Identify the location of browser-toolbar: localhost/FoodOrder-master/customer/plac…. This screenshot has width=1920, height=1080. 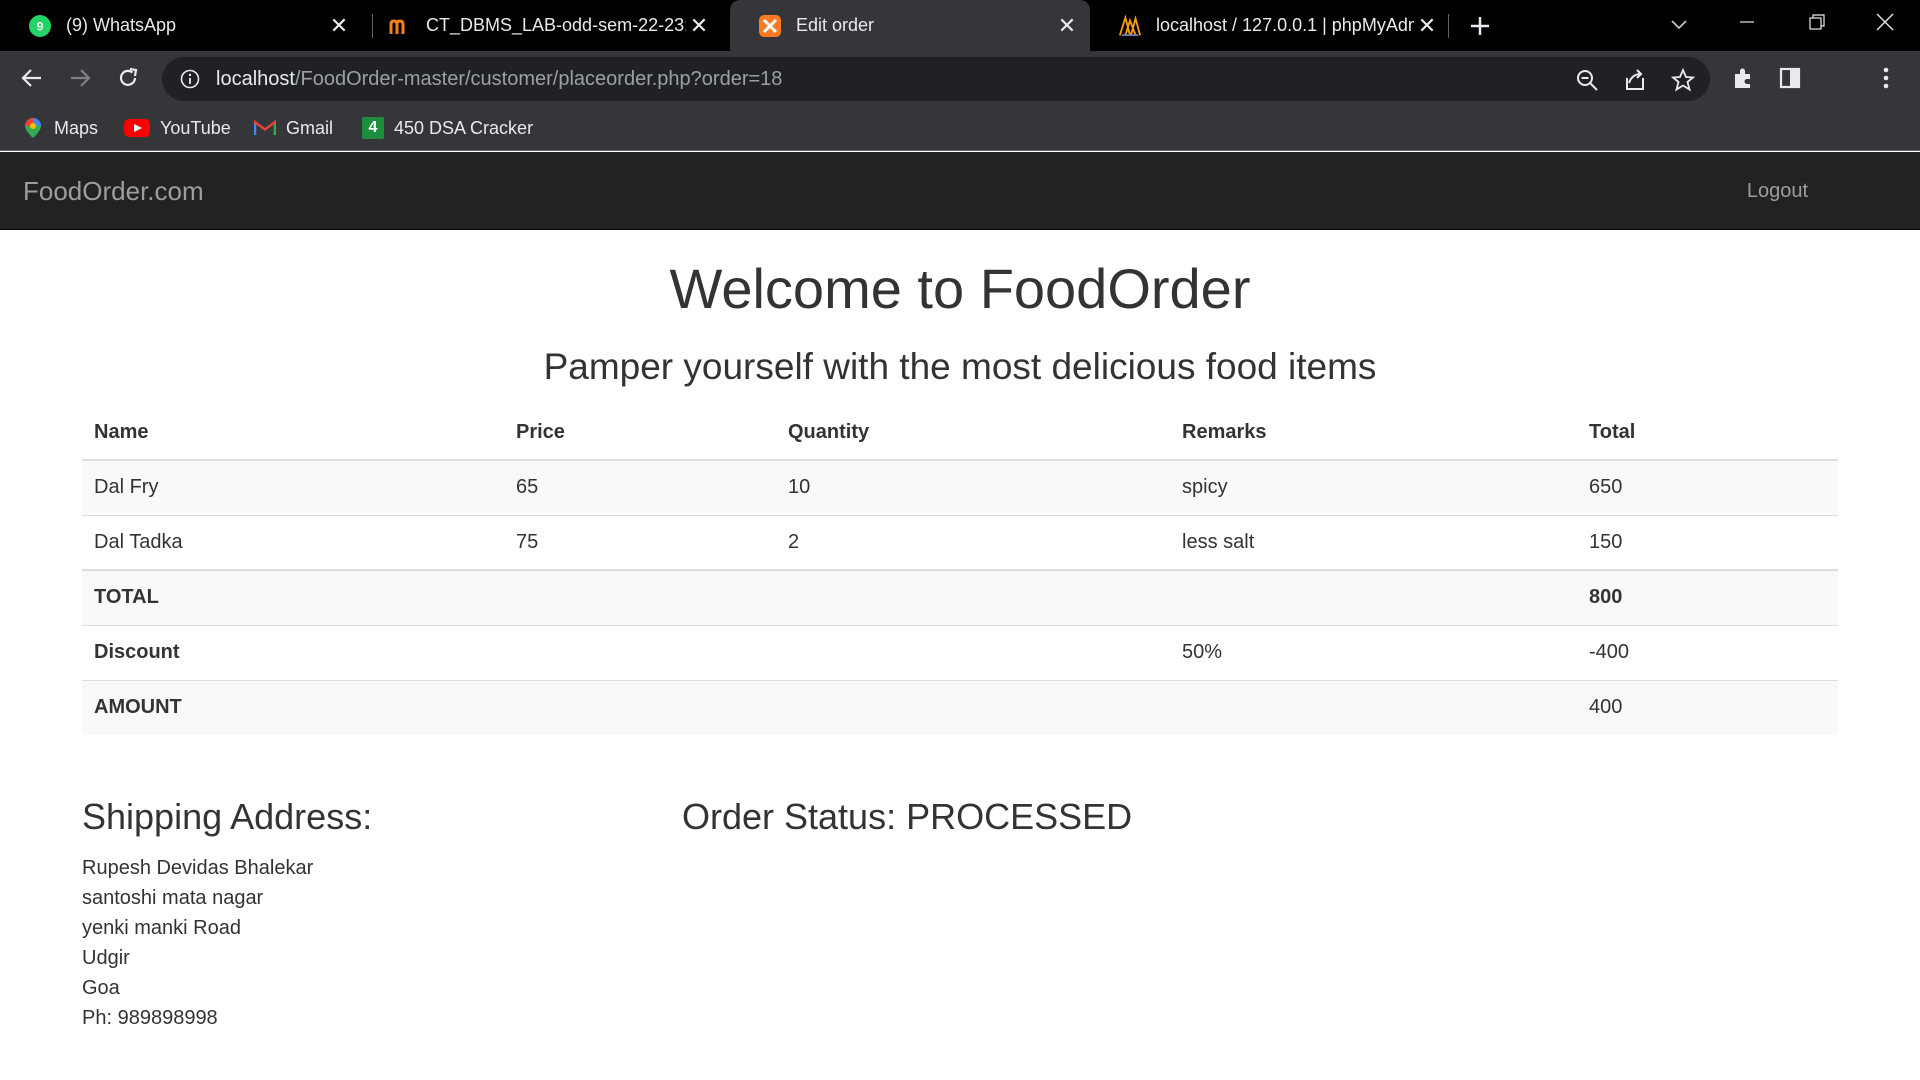
(960, 98).